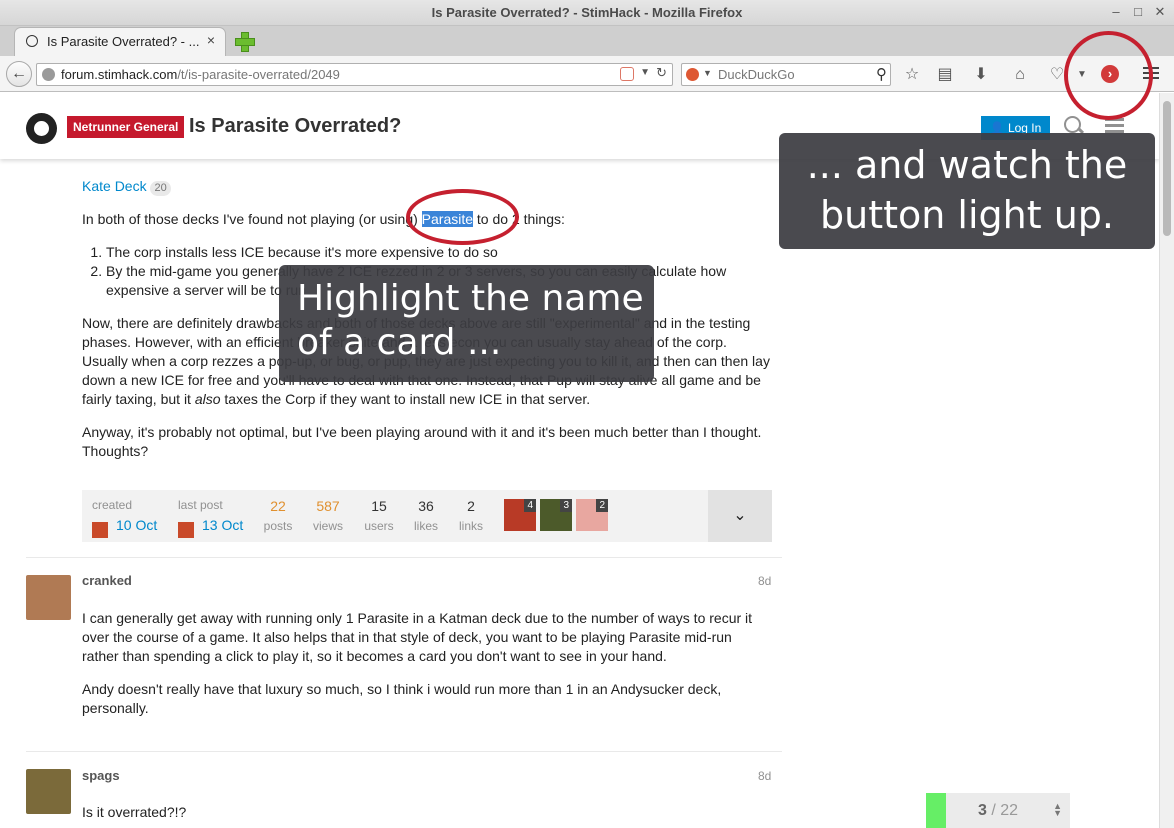 This screenshot has height=828, width=1174. What do you see at coordinates (470, 515) in the screenshot?
I see `links-stat: 2 links` at bounding box center [470, 515].